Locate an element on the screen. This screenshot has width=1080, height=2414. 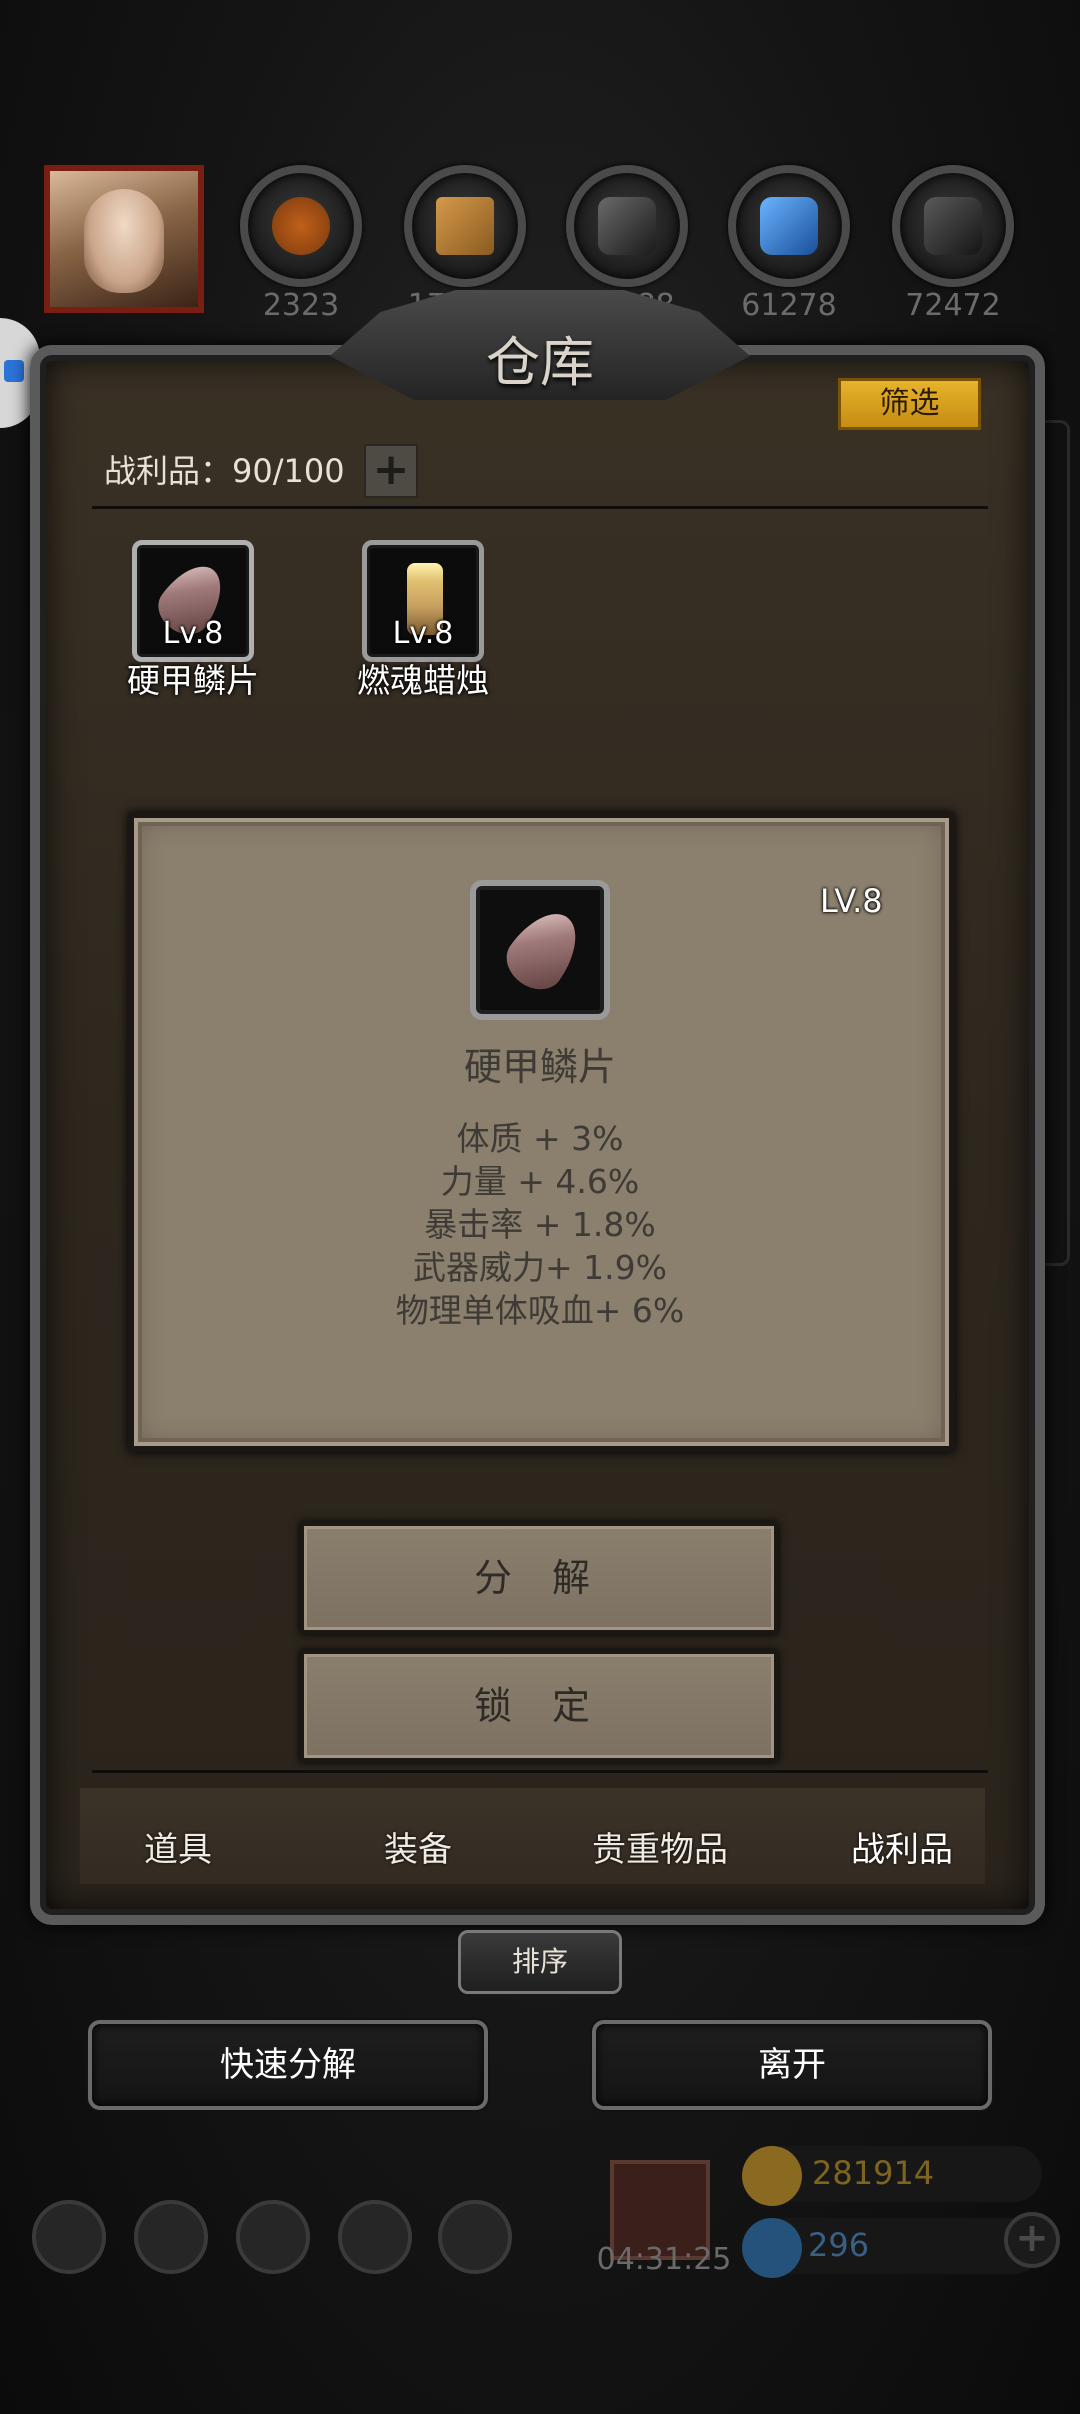
header-divider is located at coordinates (540, 507).